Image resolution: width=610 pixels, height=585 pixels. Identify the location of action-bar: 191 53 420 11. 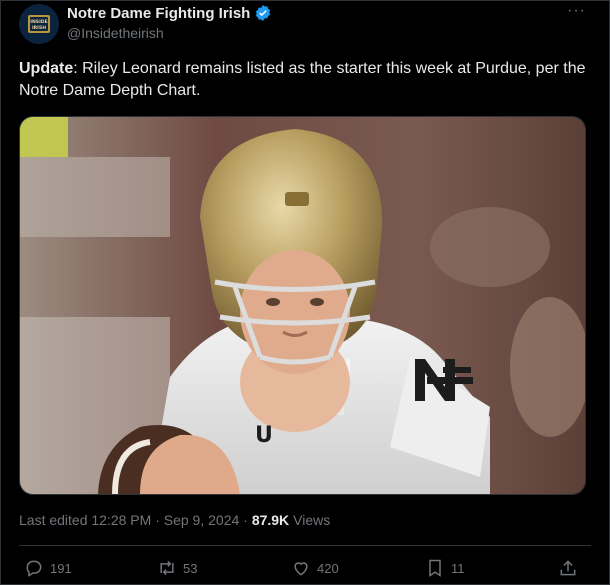
(305, 570).